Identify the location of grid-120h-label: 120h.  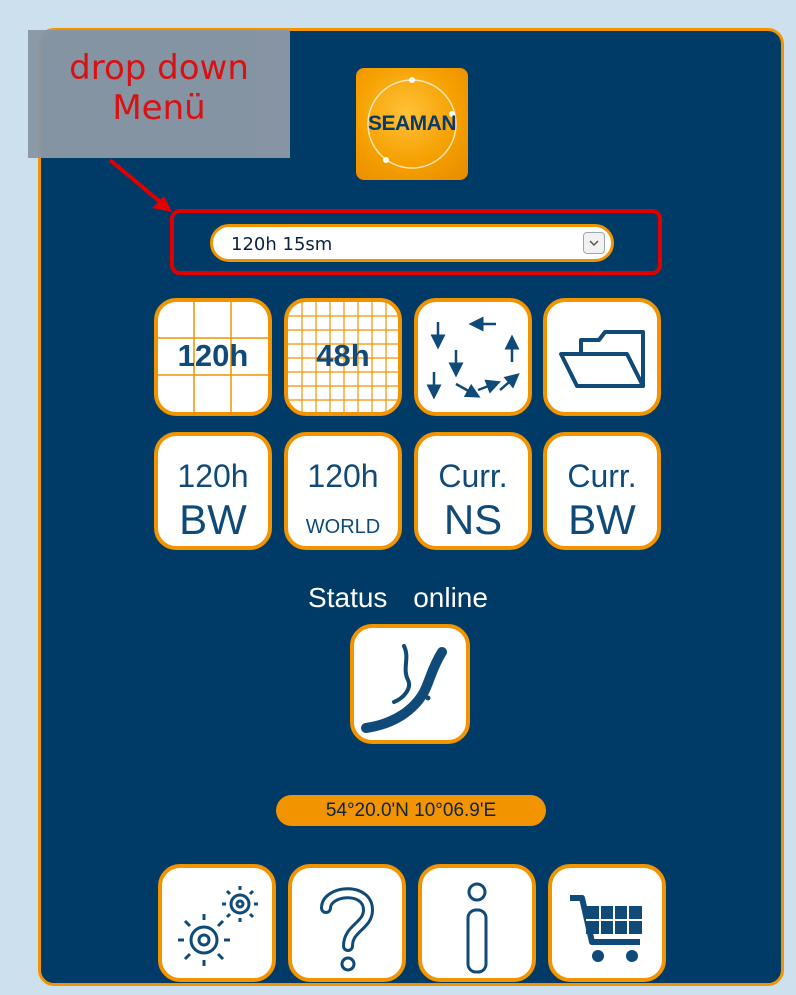
(213, 355).